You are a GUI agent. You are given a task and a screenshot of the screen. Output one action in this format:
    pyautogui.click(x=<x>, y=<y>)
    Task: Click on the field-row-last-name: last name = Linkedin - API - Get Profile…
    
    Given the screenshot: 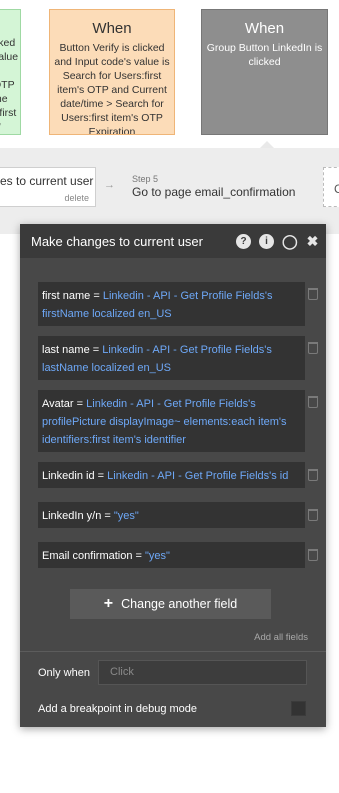 What is the action you would take?
    pyautogui.click(x=171, y=358)
    